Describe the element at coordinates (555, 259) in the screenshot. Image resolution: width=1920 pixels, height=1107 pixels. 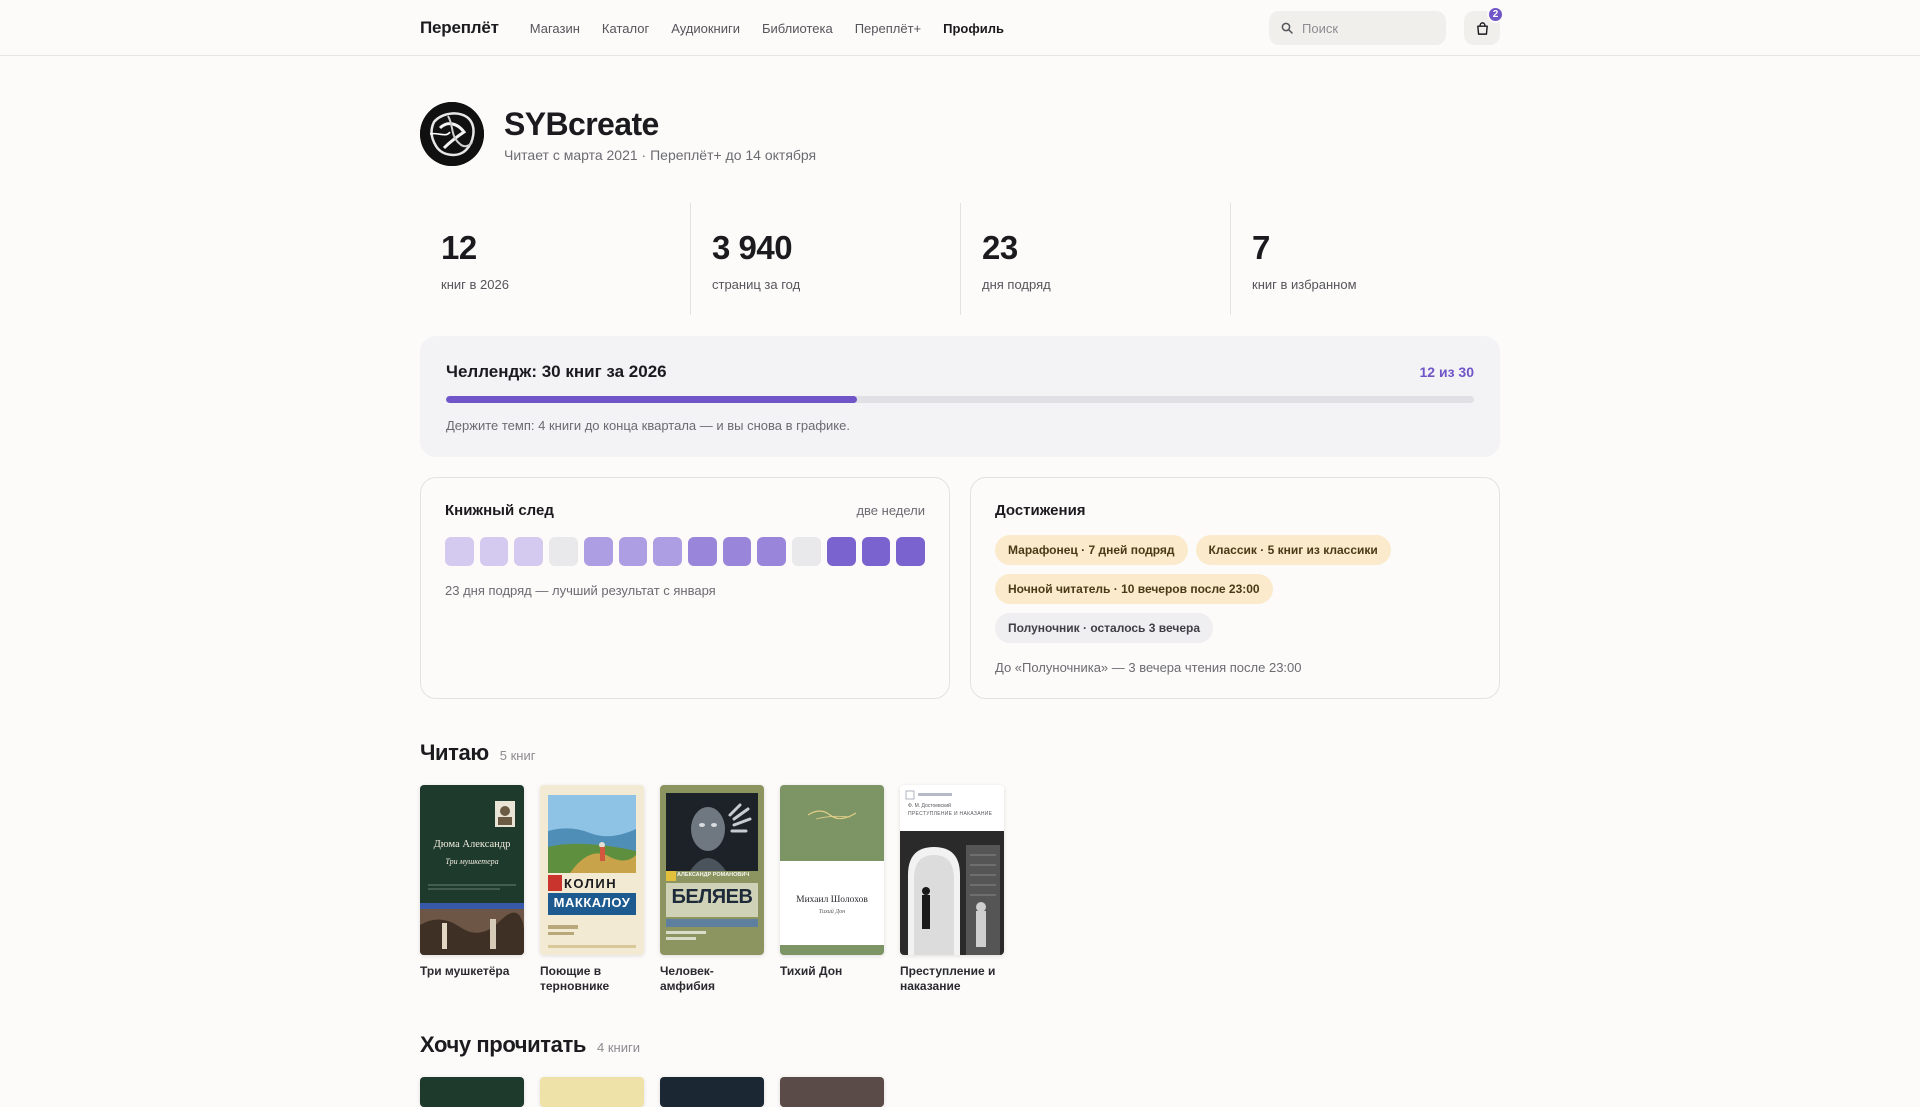
I see `stat-books-year: 12 книг в 2026` at that location.